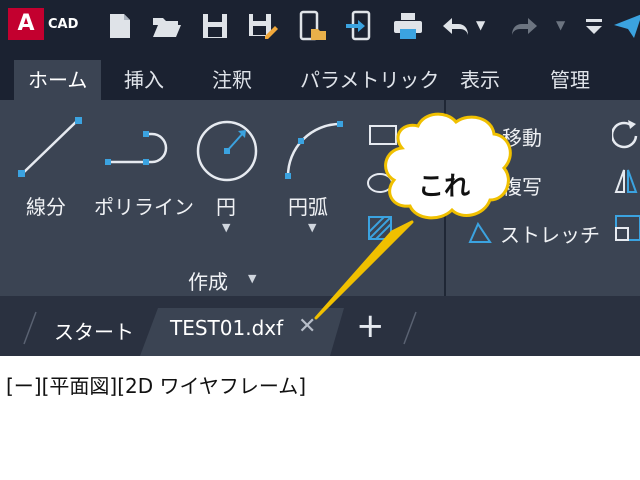 The image size is (640, 480). Describe the element at coordinates (413, 216) in the screenshot. I see `callout-bubble` at that location.